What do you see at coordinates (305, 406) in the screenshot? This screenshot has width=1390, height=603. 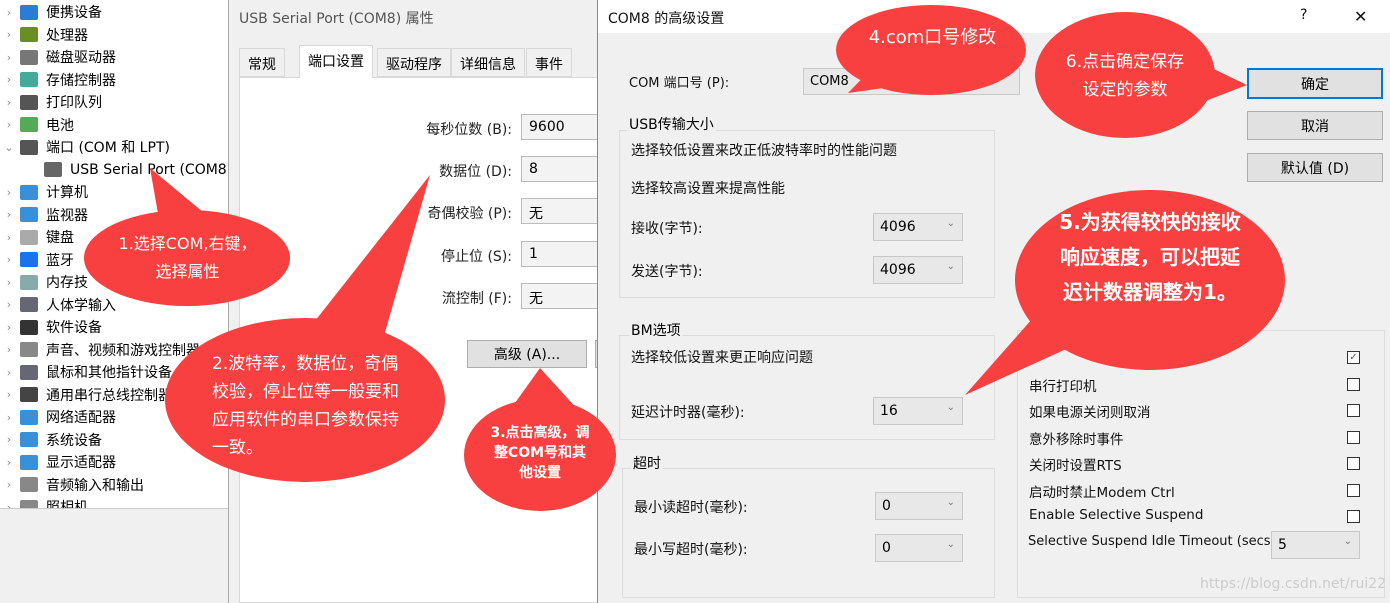 I see `callout-2-text: 2.波特率，数据位，奇偶校验，停止位等一般要和应用软件的串口参数保持一致。` at bounding box center [305, 406].